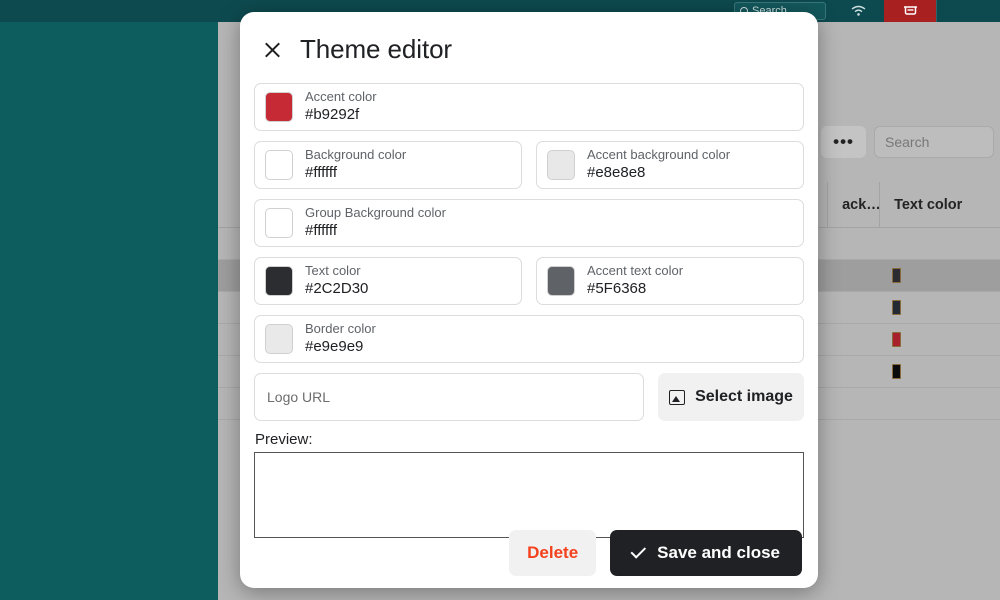 Image resolution: width=1000 pixels, height=600 pixels. I want to click on border-color-label: Border color, so click(340, 329).